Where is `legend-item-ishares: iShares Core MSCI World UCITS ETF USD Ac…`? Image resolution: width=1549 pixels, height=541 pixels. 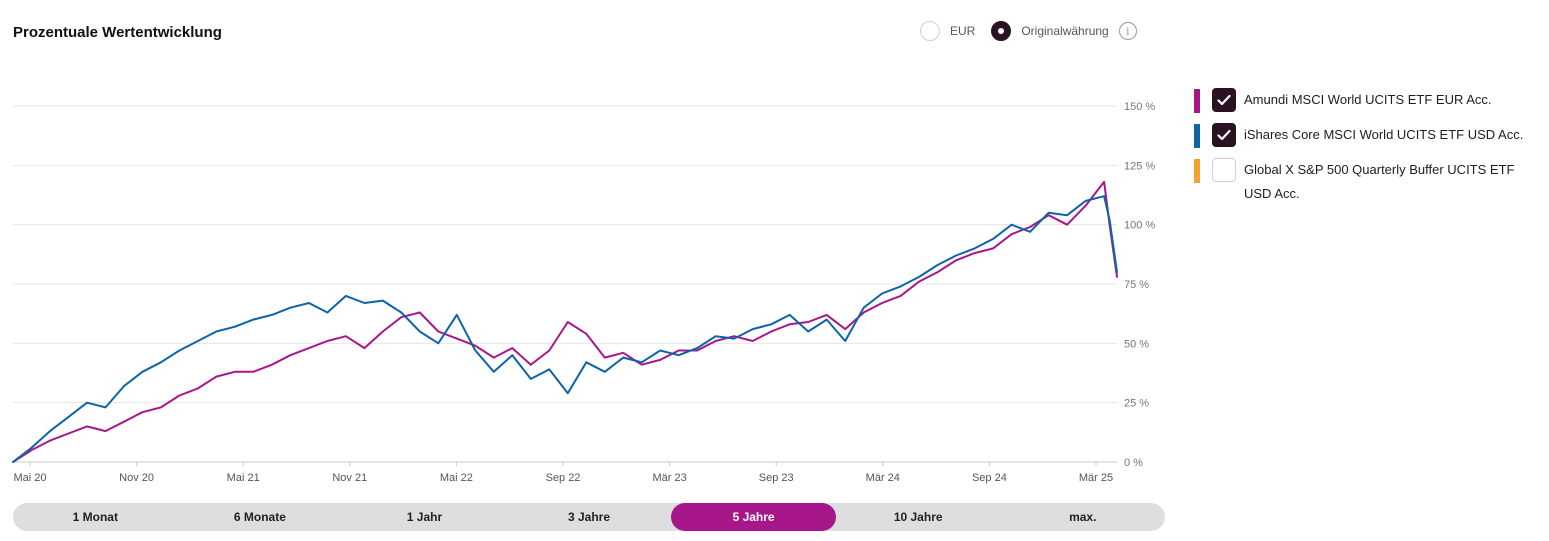 legend-item-ishares: iShares Core MSCI World UCITS ETF USD Ac… is located at coordinates (1369, 135).